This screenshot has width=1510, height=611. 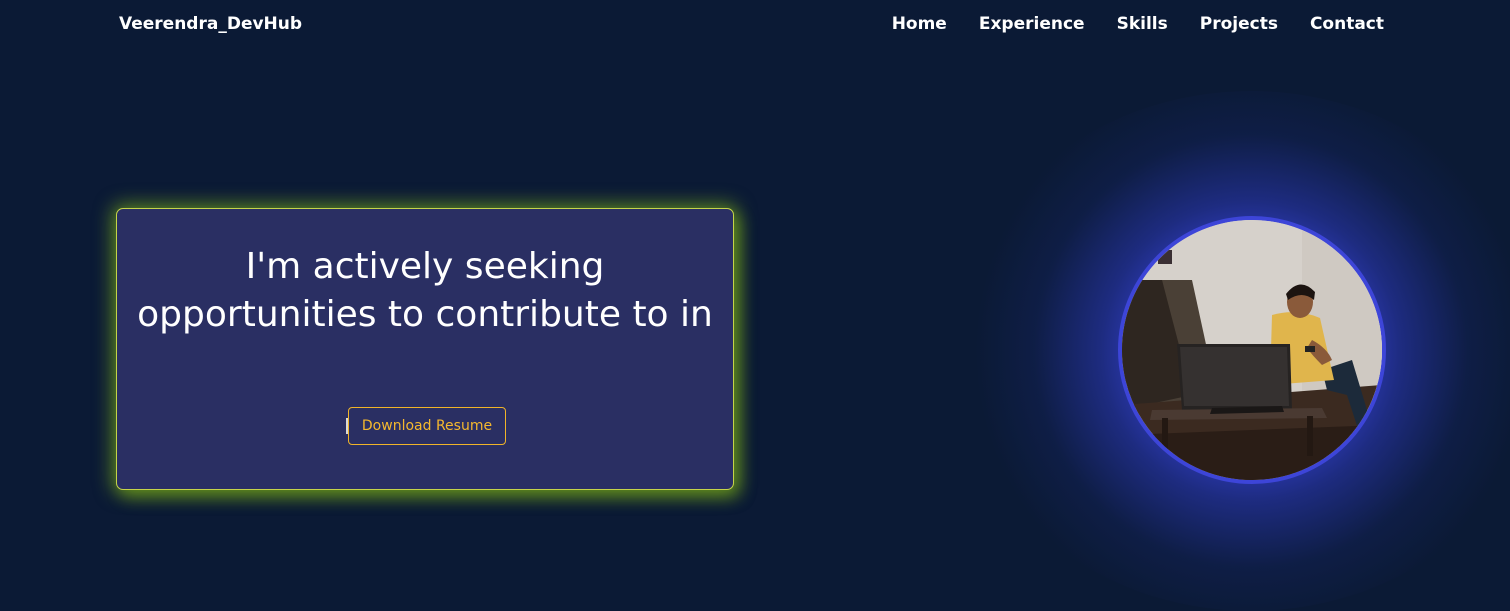 I want to click on nav-skills: Skills, so click(x=1142, y=24).